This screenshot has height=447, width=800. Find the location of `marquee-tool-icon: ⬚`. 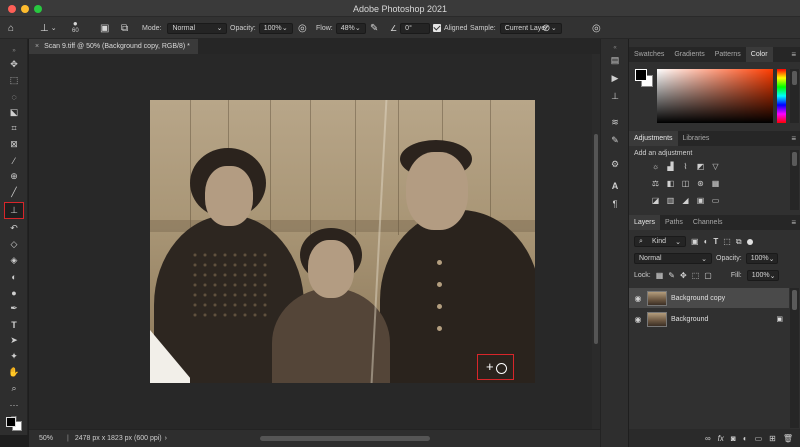

marquee-tool-icon: ⬚ is located at coordinates (14, 80).